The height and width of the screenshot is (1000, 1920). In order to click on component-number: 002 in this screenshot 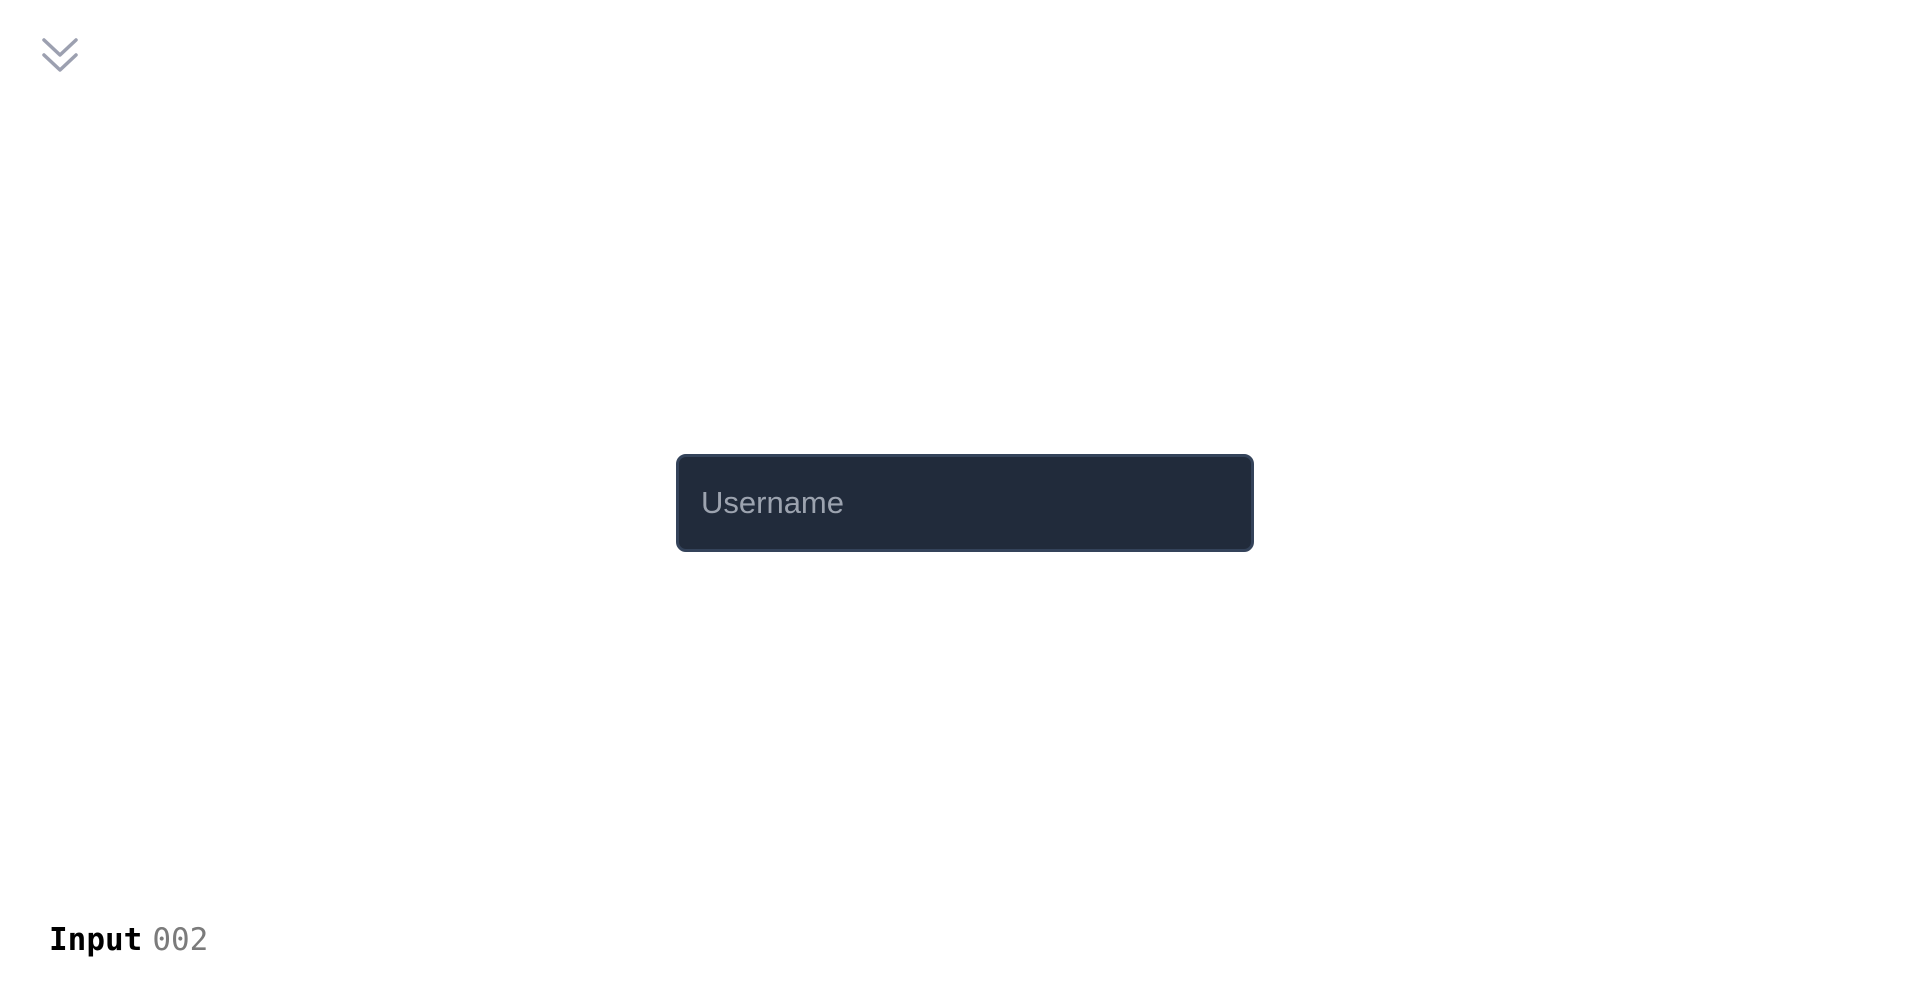, I will do `click(180, 940)`.